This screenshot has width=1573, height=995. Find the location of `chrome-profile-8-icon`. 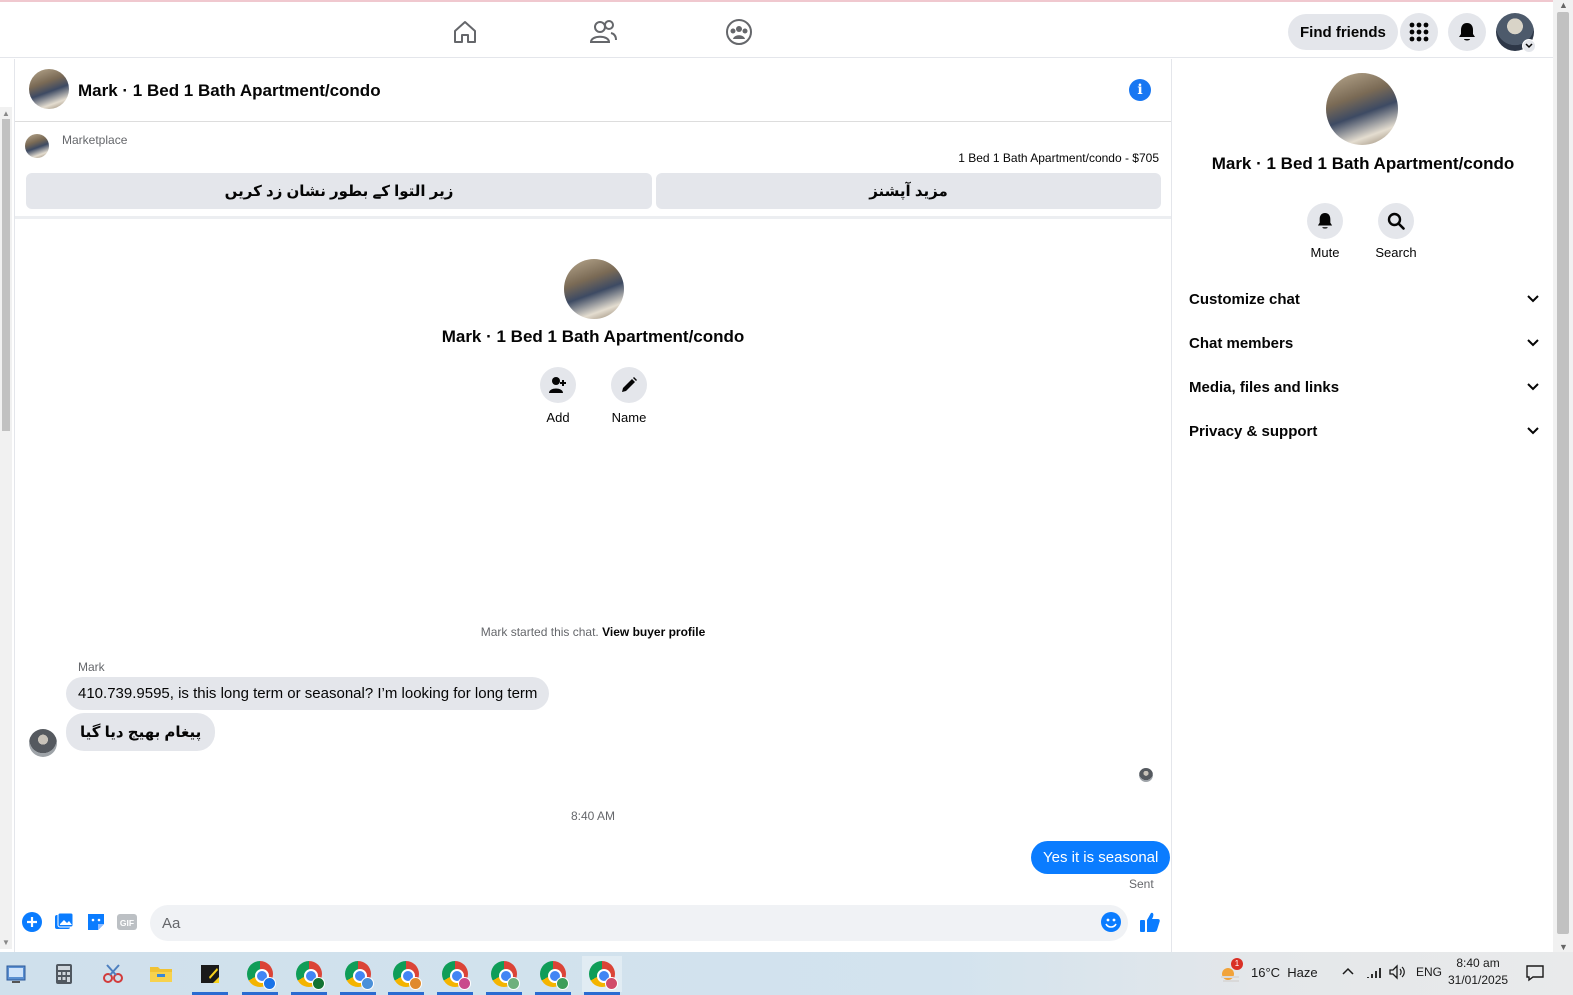

chrome-profile-8-icon is located at coordinates (602, 975).